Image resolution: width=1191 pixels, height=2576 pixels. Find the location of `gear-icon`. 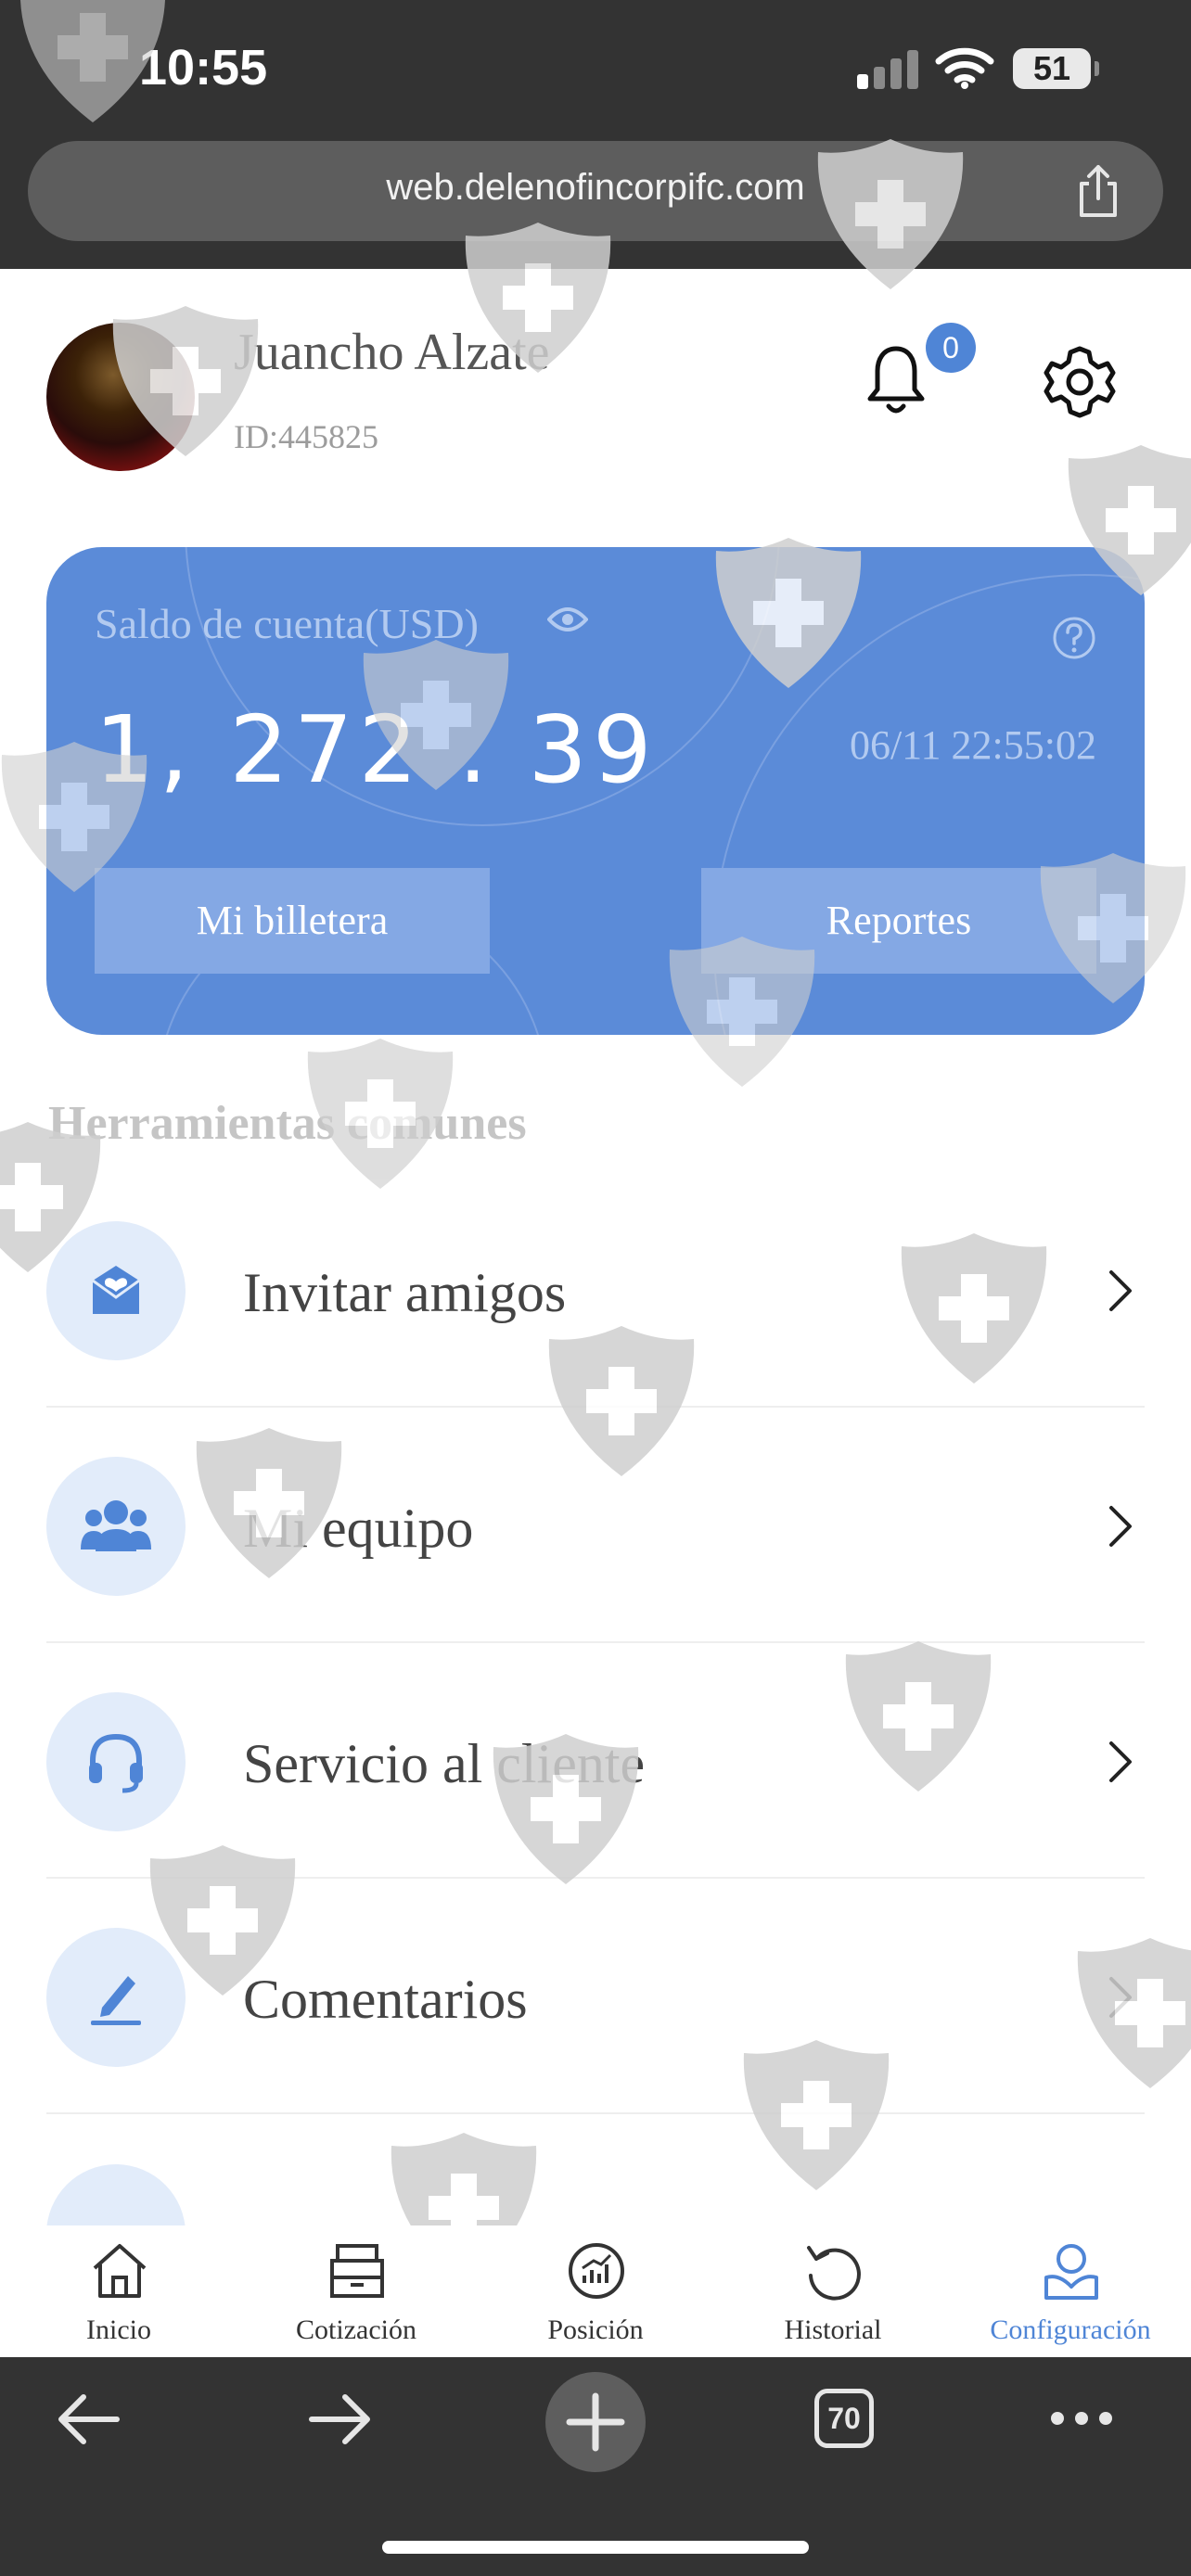

gear-icon is located at coordinates (1080, 382).